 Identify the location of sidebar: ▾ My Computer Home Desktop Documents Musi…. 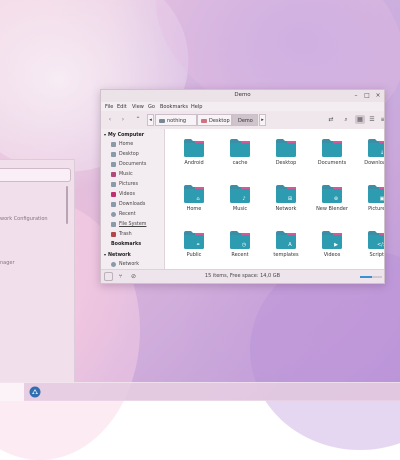
(133, 199).